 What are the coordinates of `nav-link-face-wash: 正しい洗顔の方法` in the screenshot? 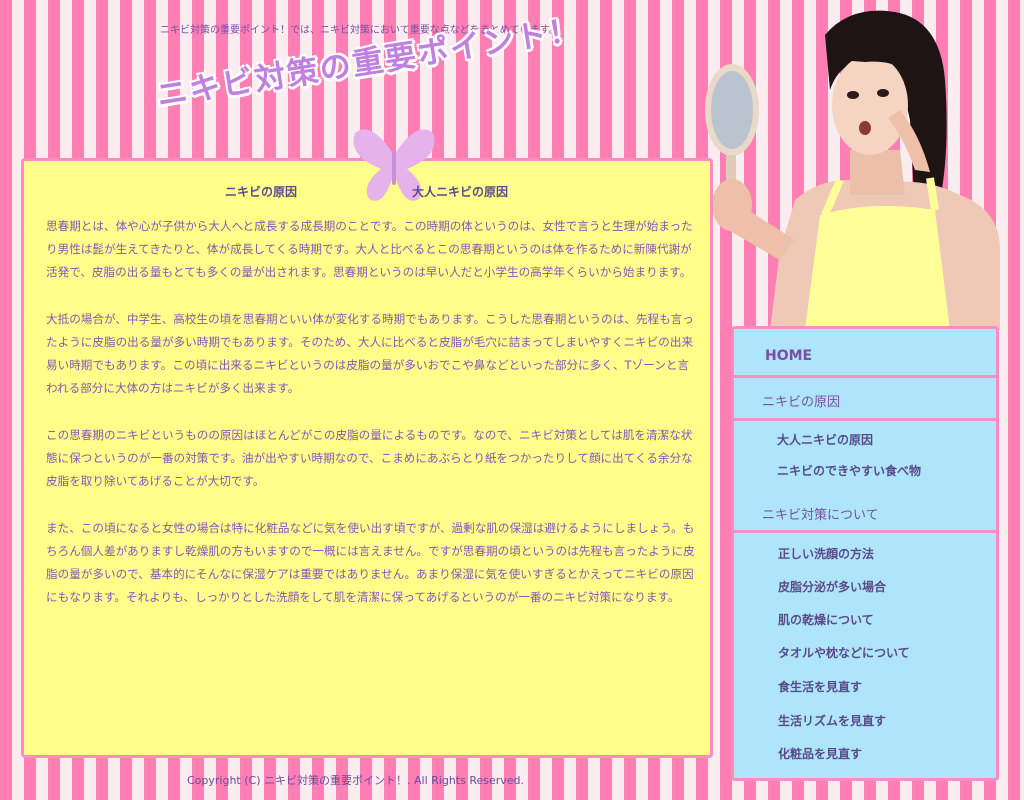 It's located at (901, 553).